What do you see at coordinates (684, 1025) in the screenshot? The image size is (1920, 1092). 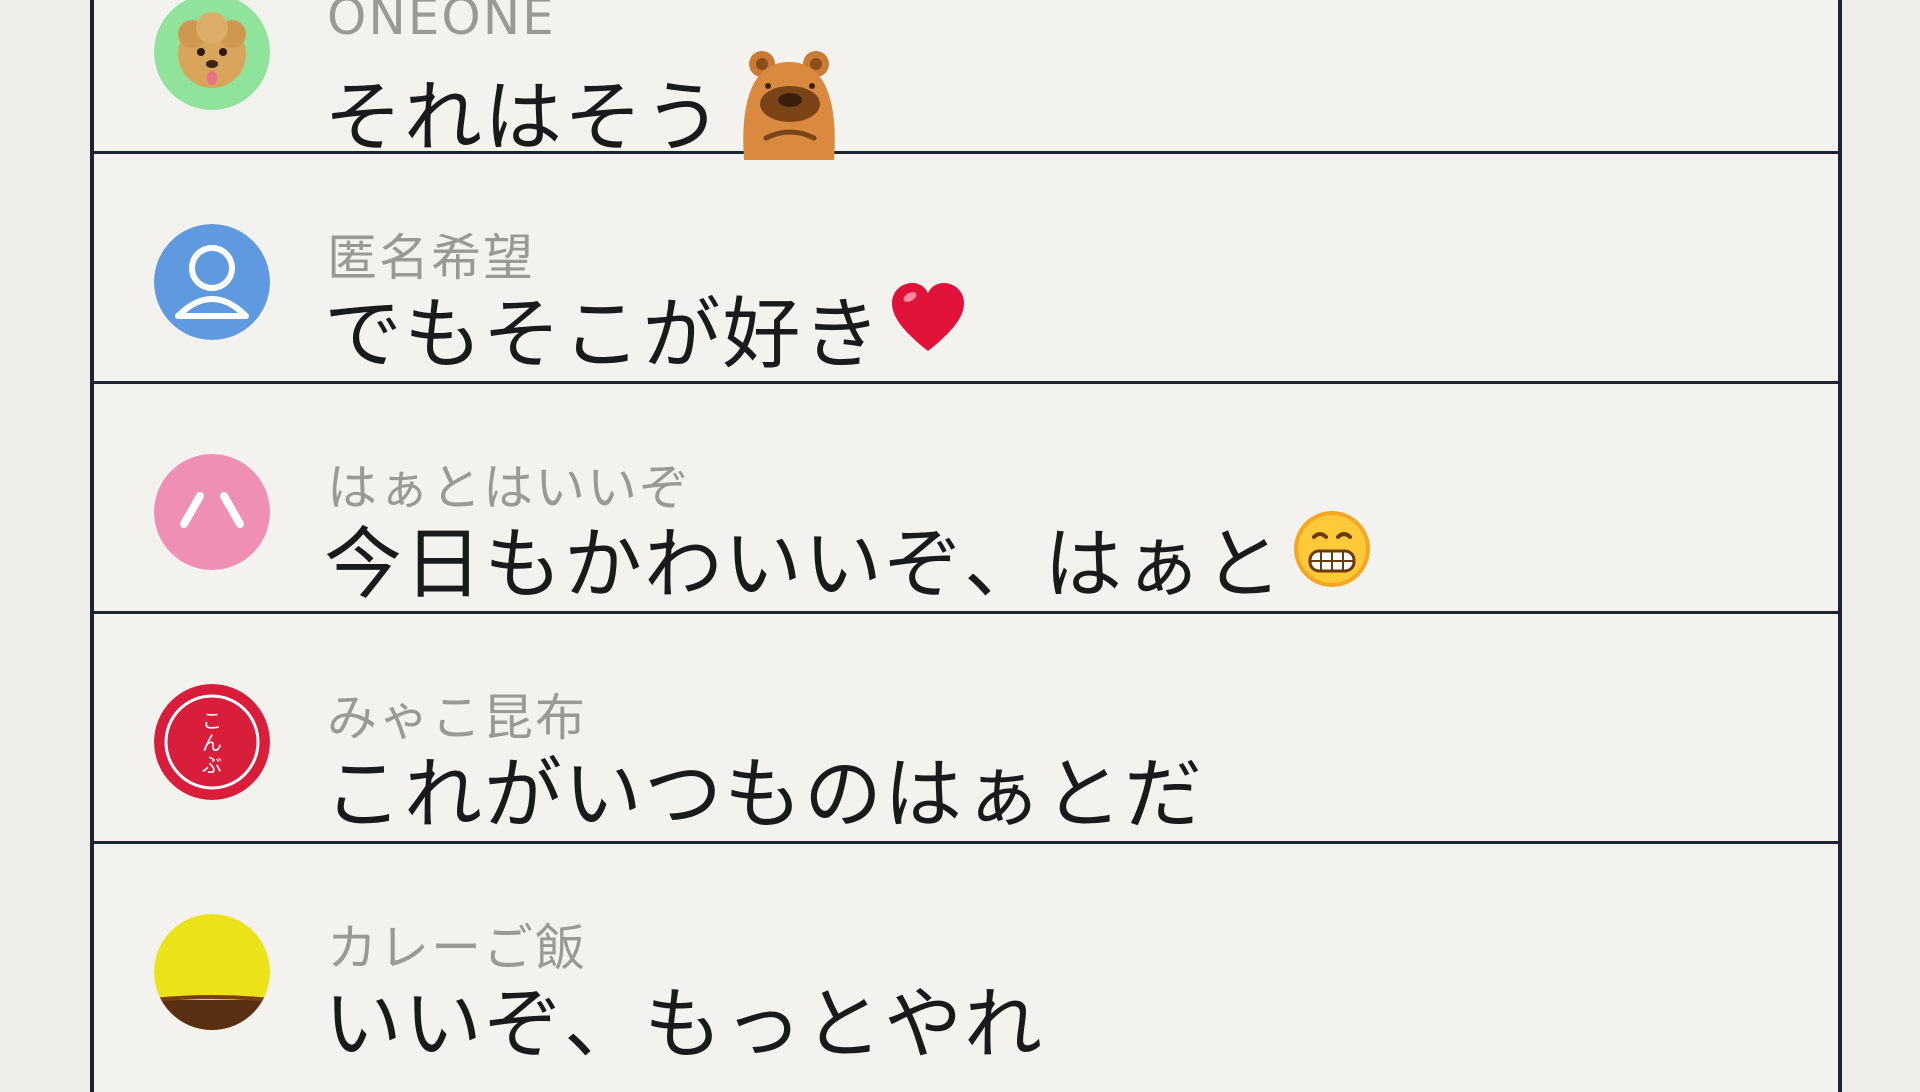 I see `message-body: いいぞ、もっとやれ` at bounding box center [684, 1025].